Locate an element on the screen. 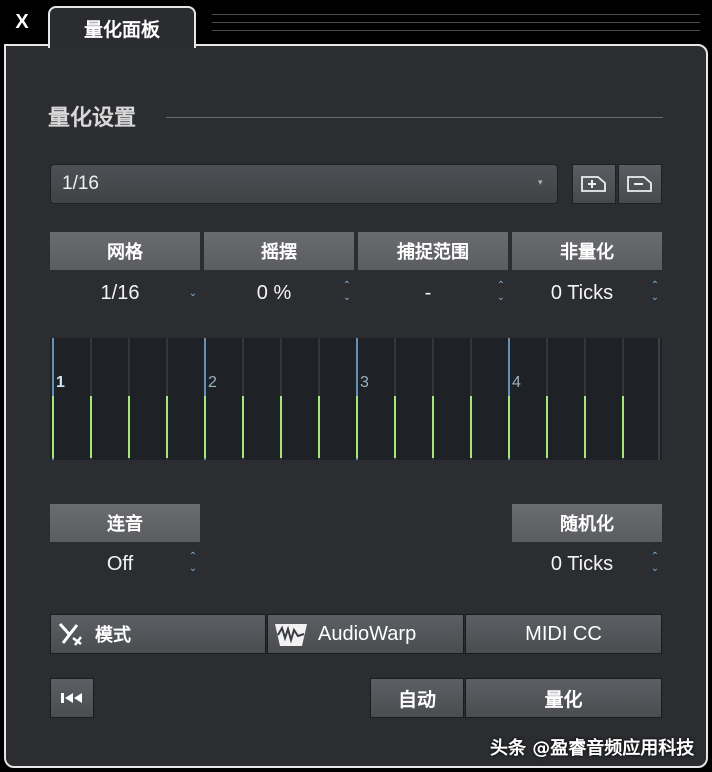  grid-beat-number: 2 is located at coordinates (212, 382).